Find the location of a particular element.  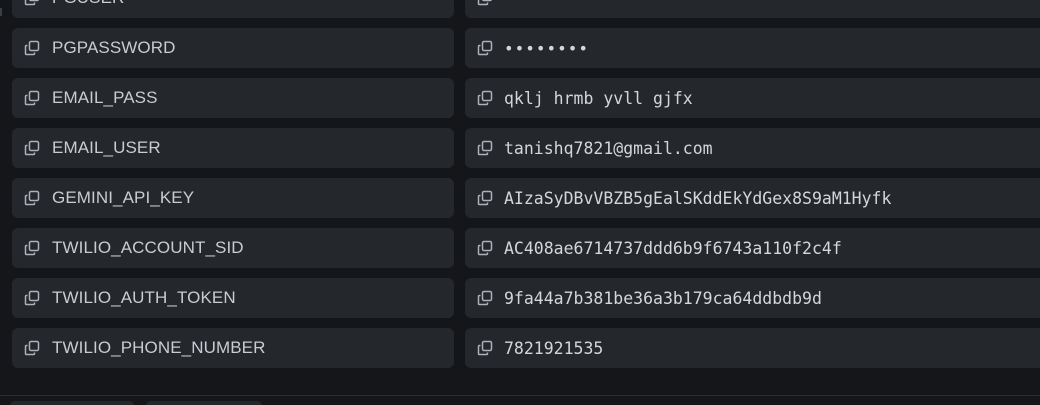

env-value-text: AIzaSyDBvVBZB5gEalSKddEkYdGex8S9aM1Hyfk is located at coordinates (698, 198).